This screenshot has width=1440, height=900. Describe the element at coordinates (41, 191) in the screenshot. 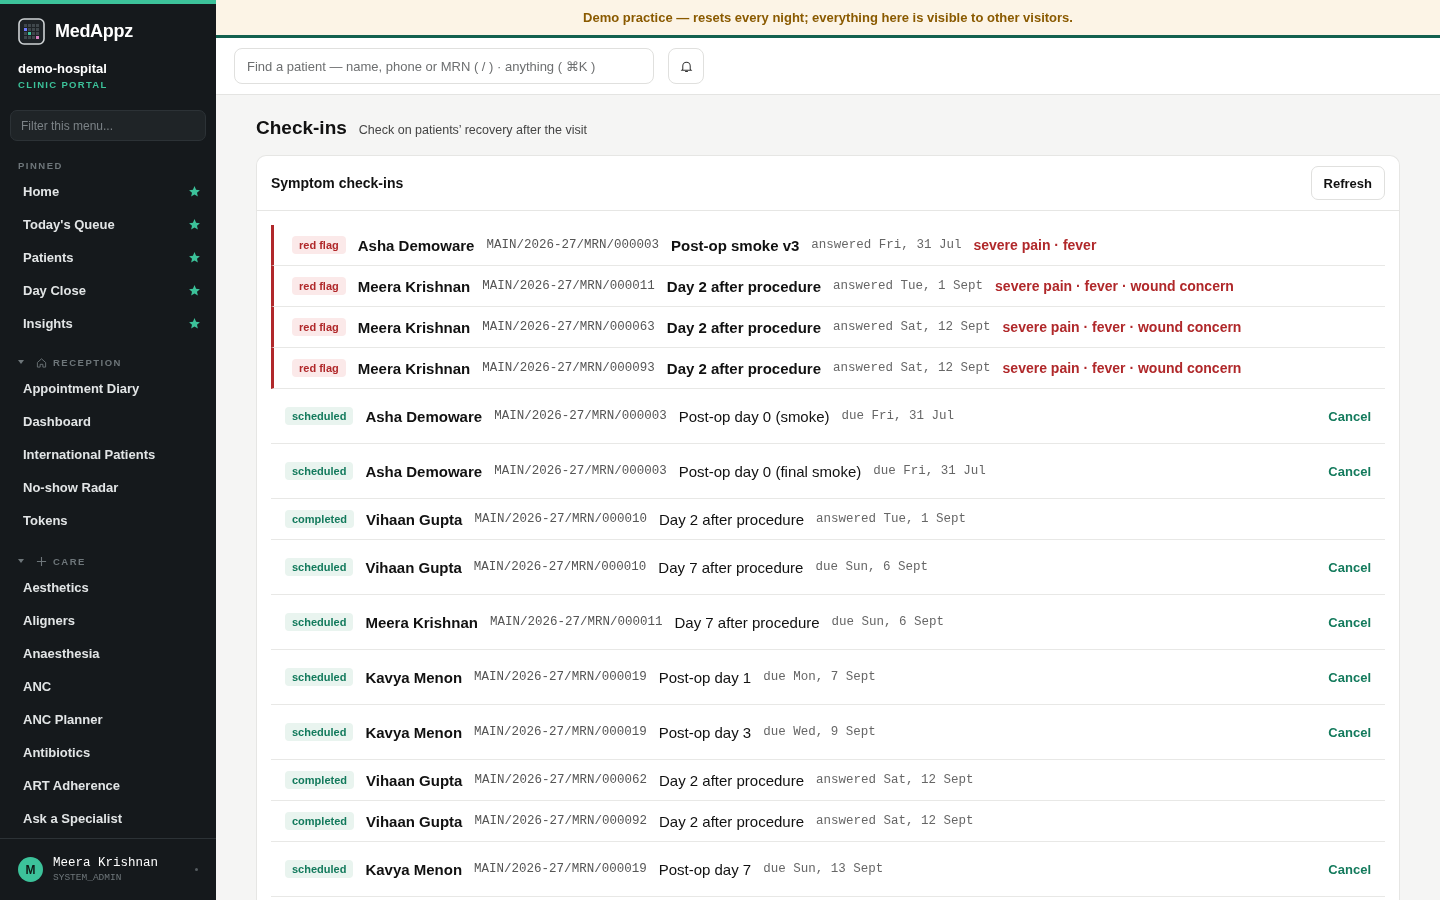

I see `nav-item: Home` at that location.